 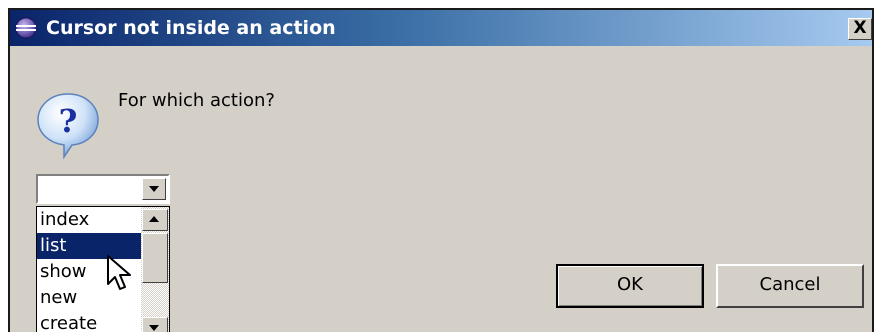 I want to click on scroll-down-button, so click(x=155, y=324).